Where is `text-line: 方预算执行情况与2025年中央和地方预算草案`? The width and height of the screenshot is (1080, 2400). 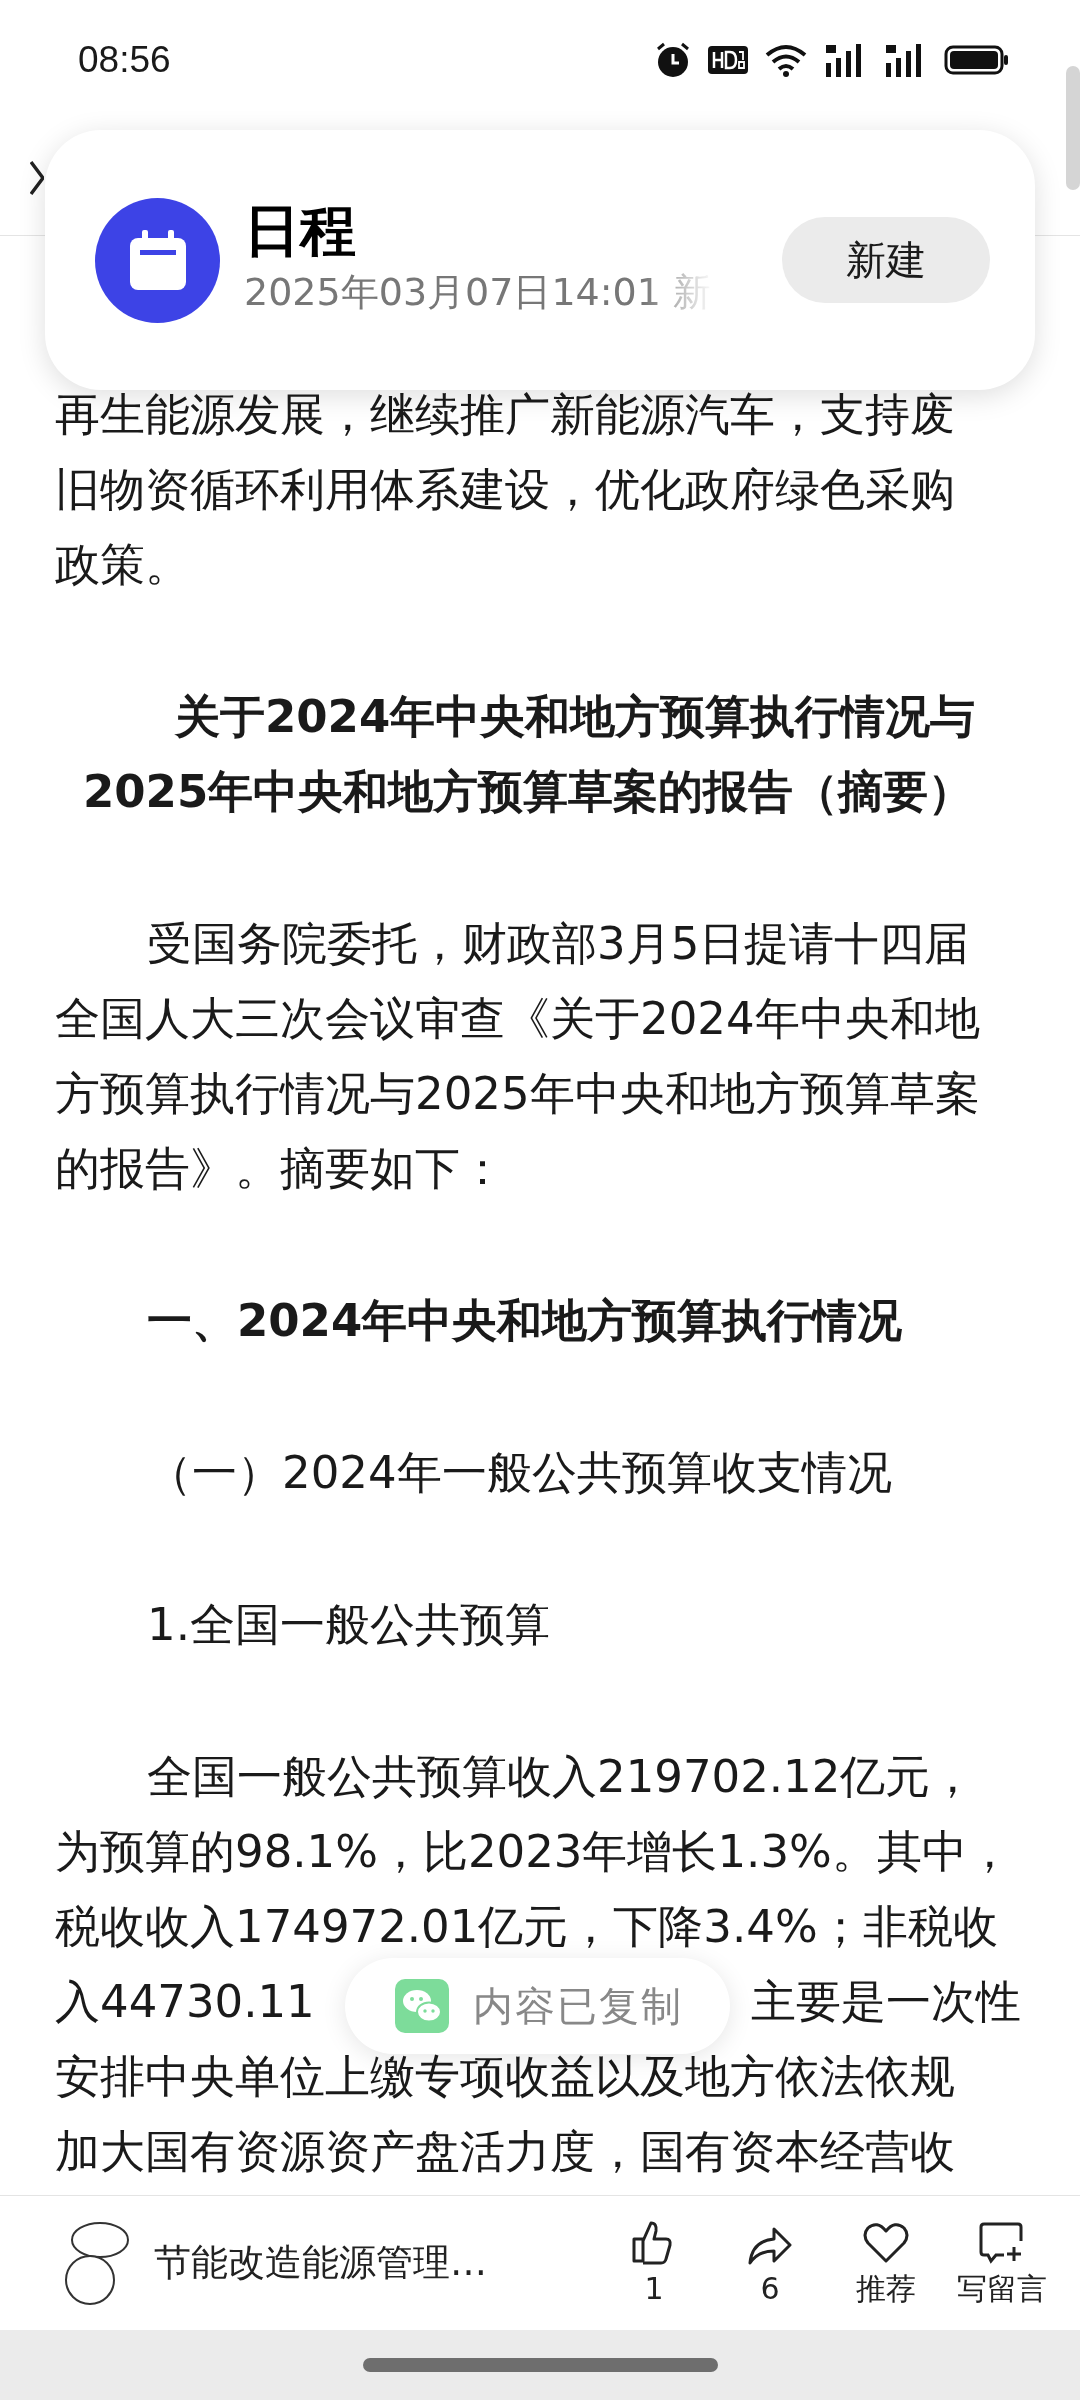 text-line: 方预算执行情况与2025年中央和地方预算草案 is located at coordinates (517, 1094).